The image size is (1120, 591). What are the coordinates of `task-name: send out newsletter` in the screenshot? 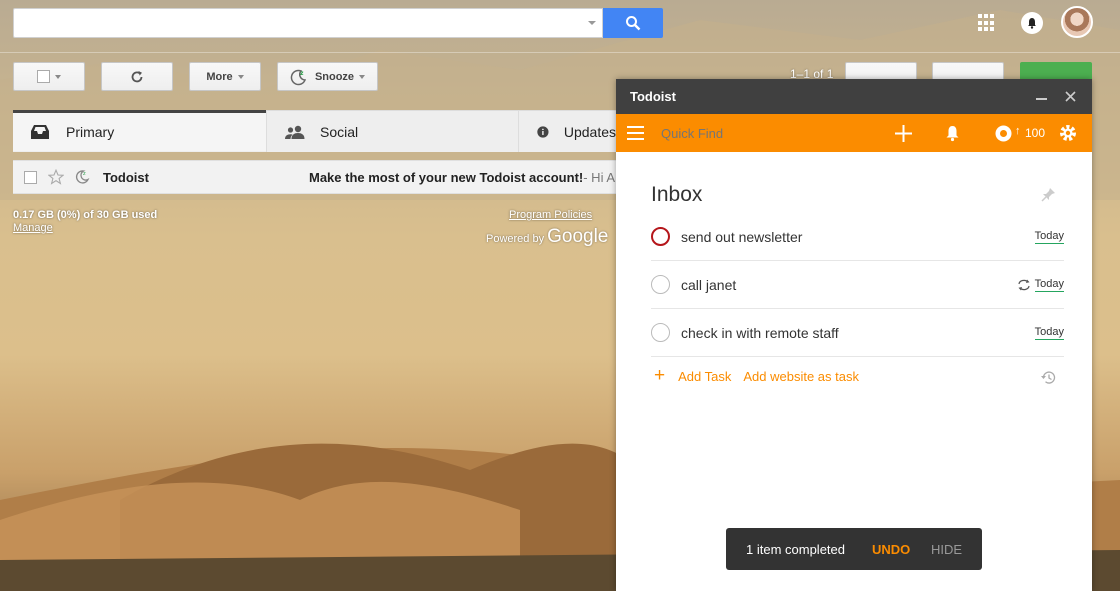 It's located at (742, 236).